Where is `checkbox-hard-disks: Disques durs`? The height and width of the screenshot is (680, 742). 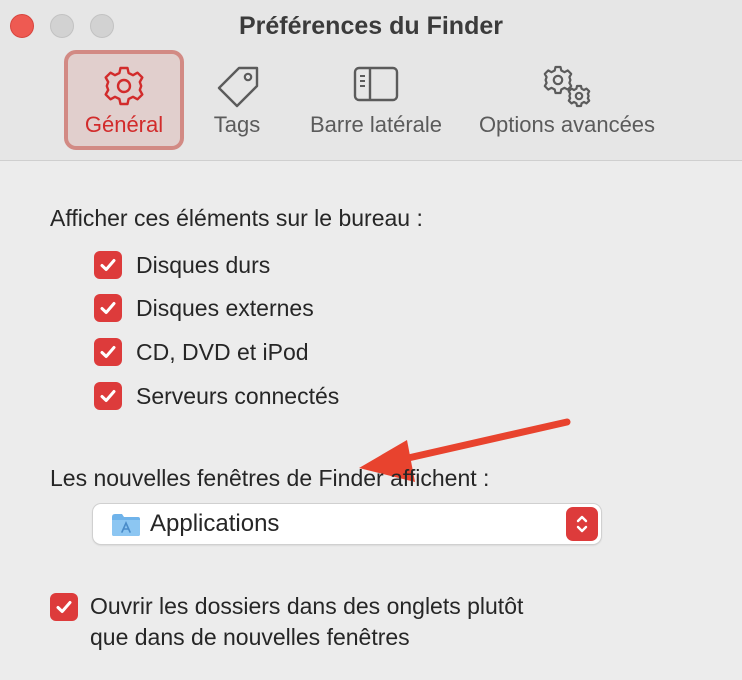
checkbox-hard-disks: Disques durs is located at coordinates (182, 265).